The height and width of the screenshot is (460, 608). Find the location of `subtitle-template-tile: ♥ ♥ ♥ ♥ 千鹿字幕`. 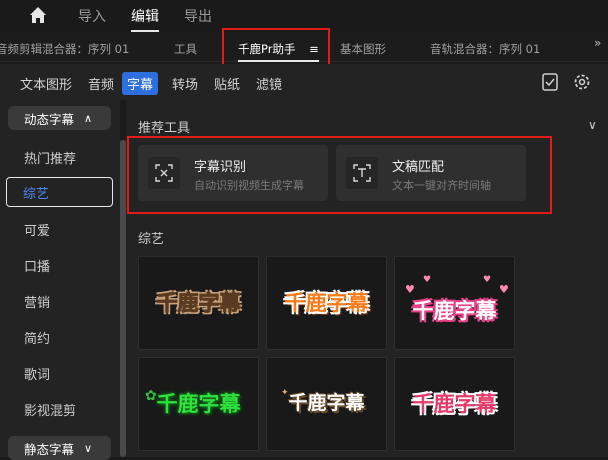

subtitle-template-tile: ♥ ♥ ♥ ♥ 千鹿字幕 is located at coordinates (454, 303).